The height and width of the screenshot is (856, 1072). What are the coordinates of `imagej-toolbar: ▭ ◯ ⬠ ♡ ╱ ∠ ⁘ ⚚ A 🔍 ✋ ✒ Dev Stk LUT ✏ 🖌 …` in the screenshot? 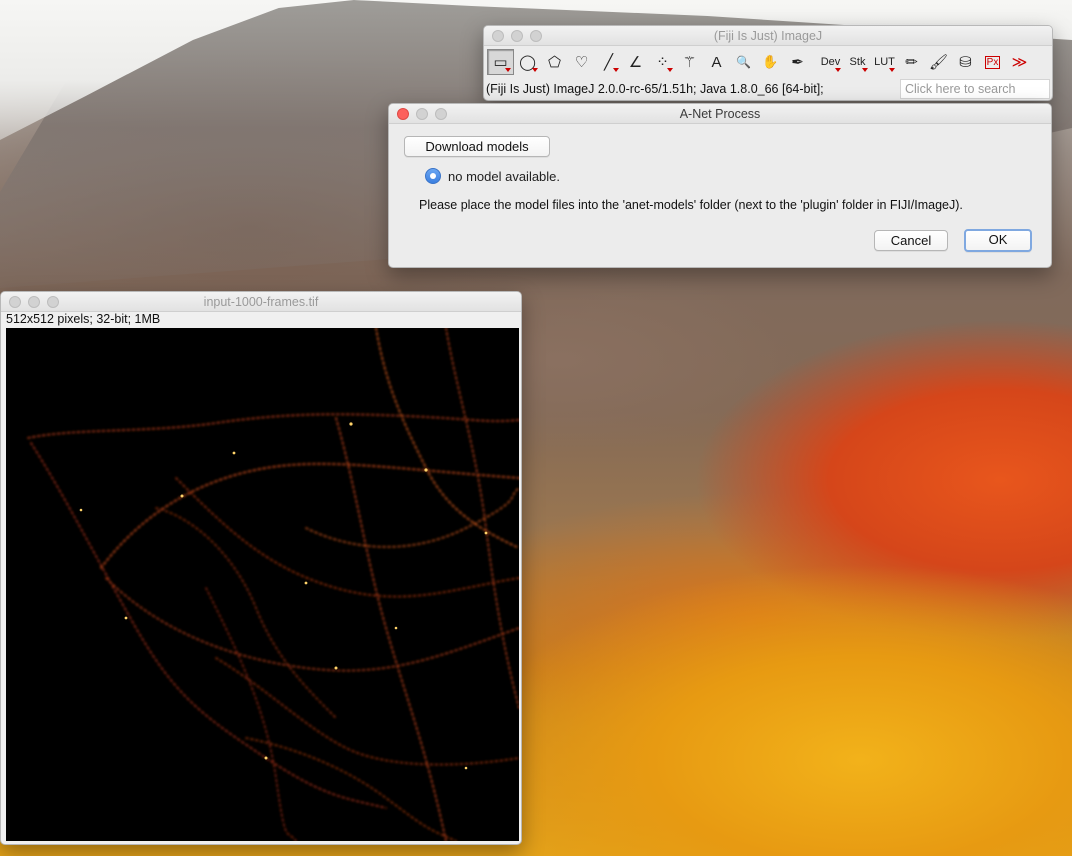 It's located at (768, 62).